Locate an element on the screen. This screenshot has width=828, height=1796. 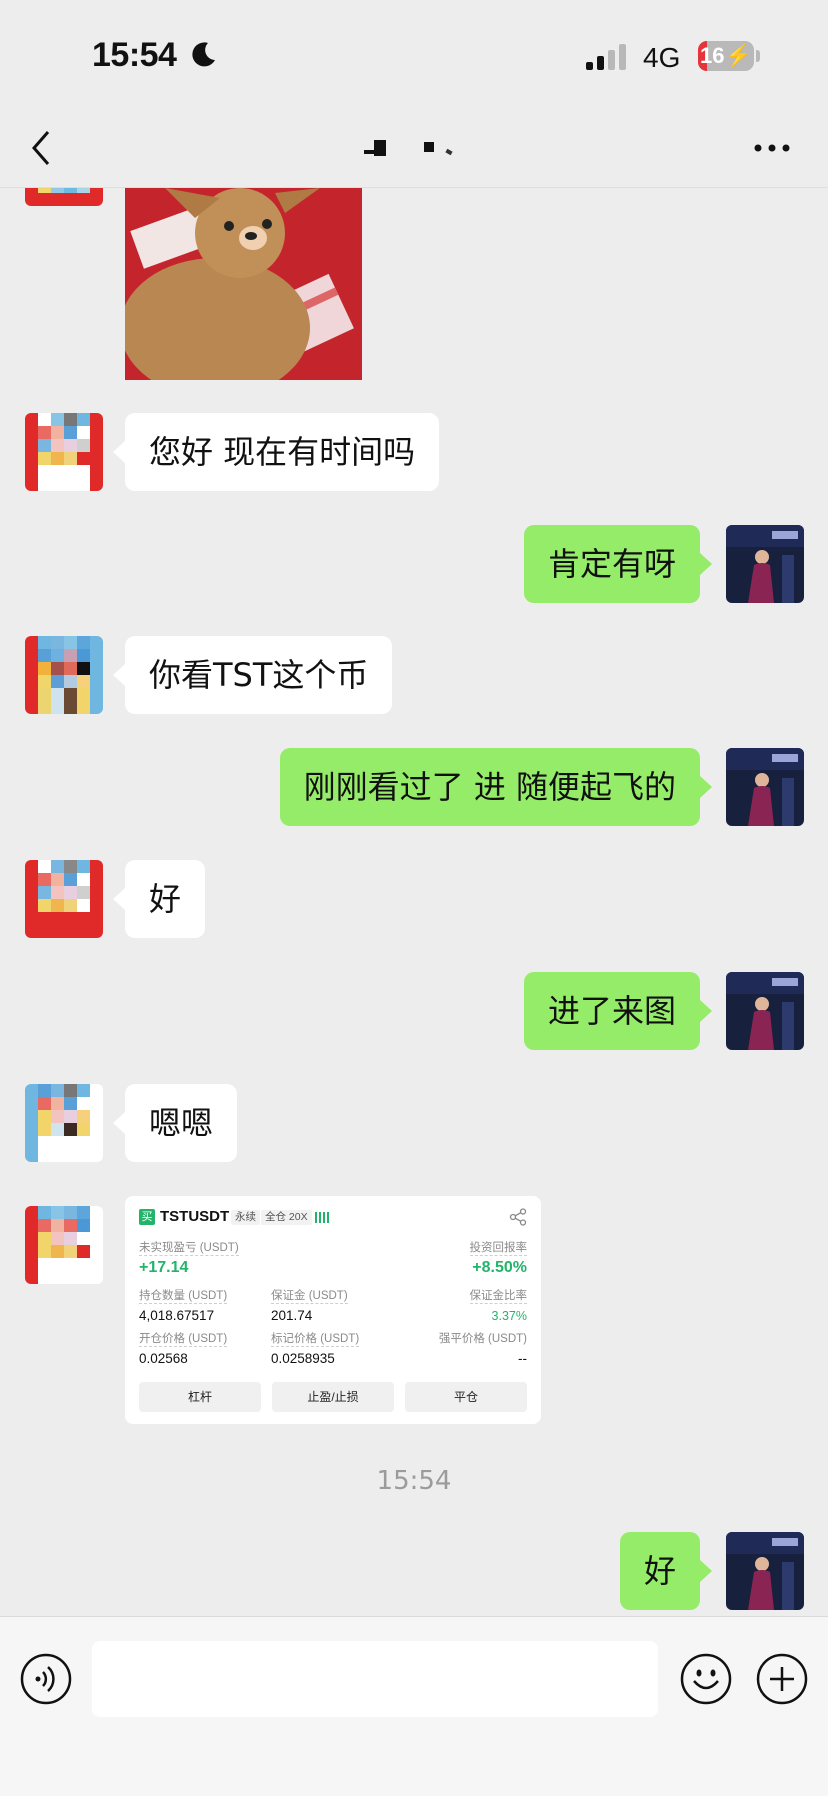
redacted-name-icon is located at coordinates (408, 148).